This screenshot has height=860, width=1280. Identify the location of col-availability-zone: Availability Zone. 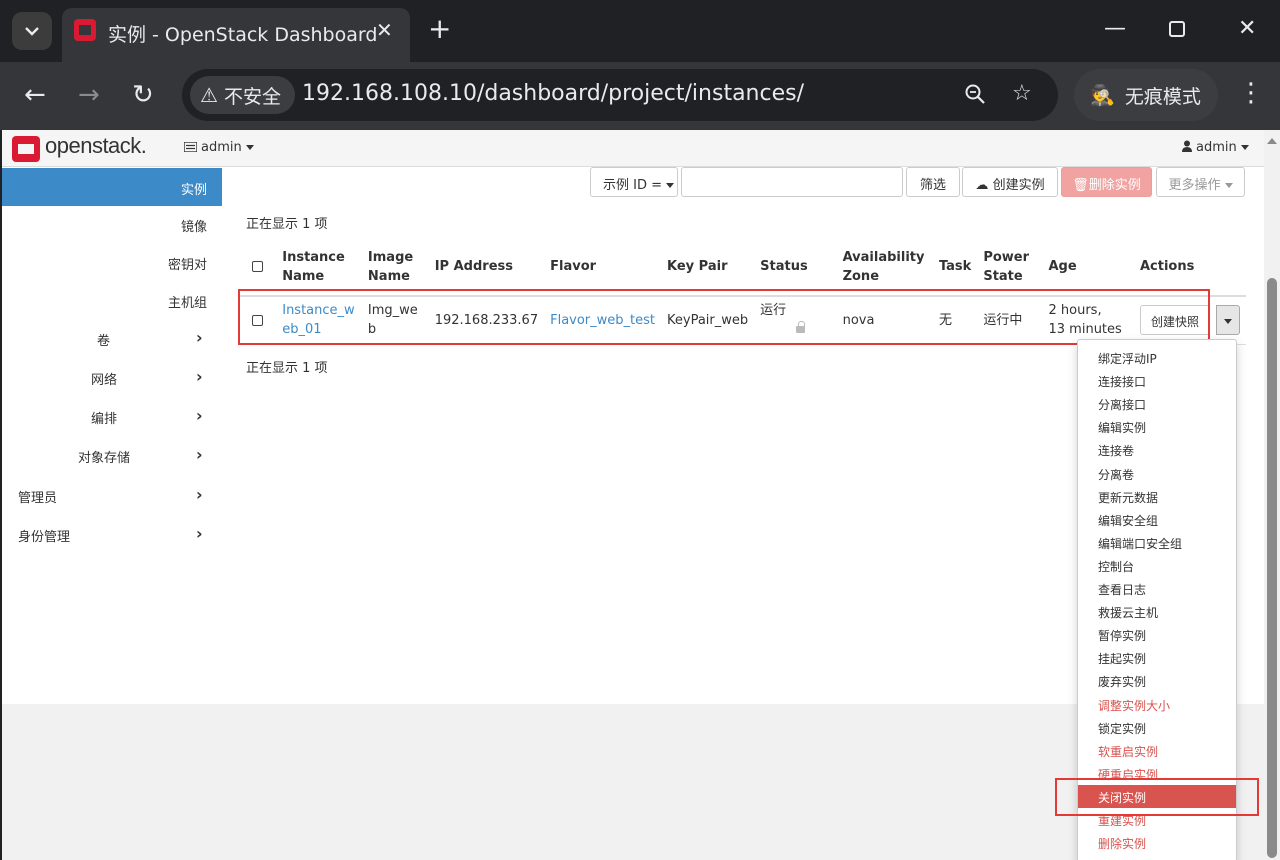
(884, 267).